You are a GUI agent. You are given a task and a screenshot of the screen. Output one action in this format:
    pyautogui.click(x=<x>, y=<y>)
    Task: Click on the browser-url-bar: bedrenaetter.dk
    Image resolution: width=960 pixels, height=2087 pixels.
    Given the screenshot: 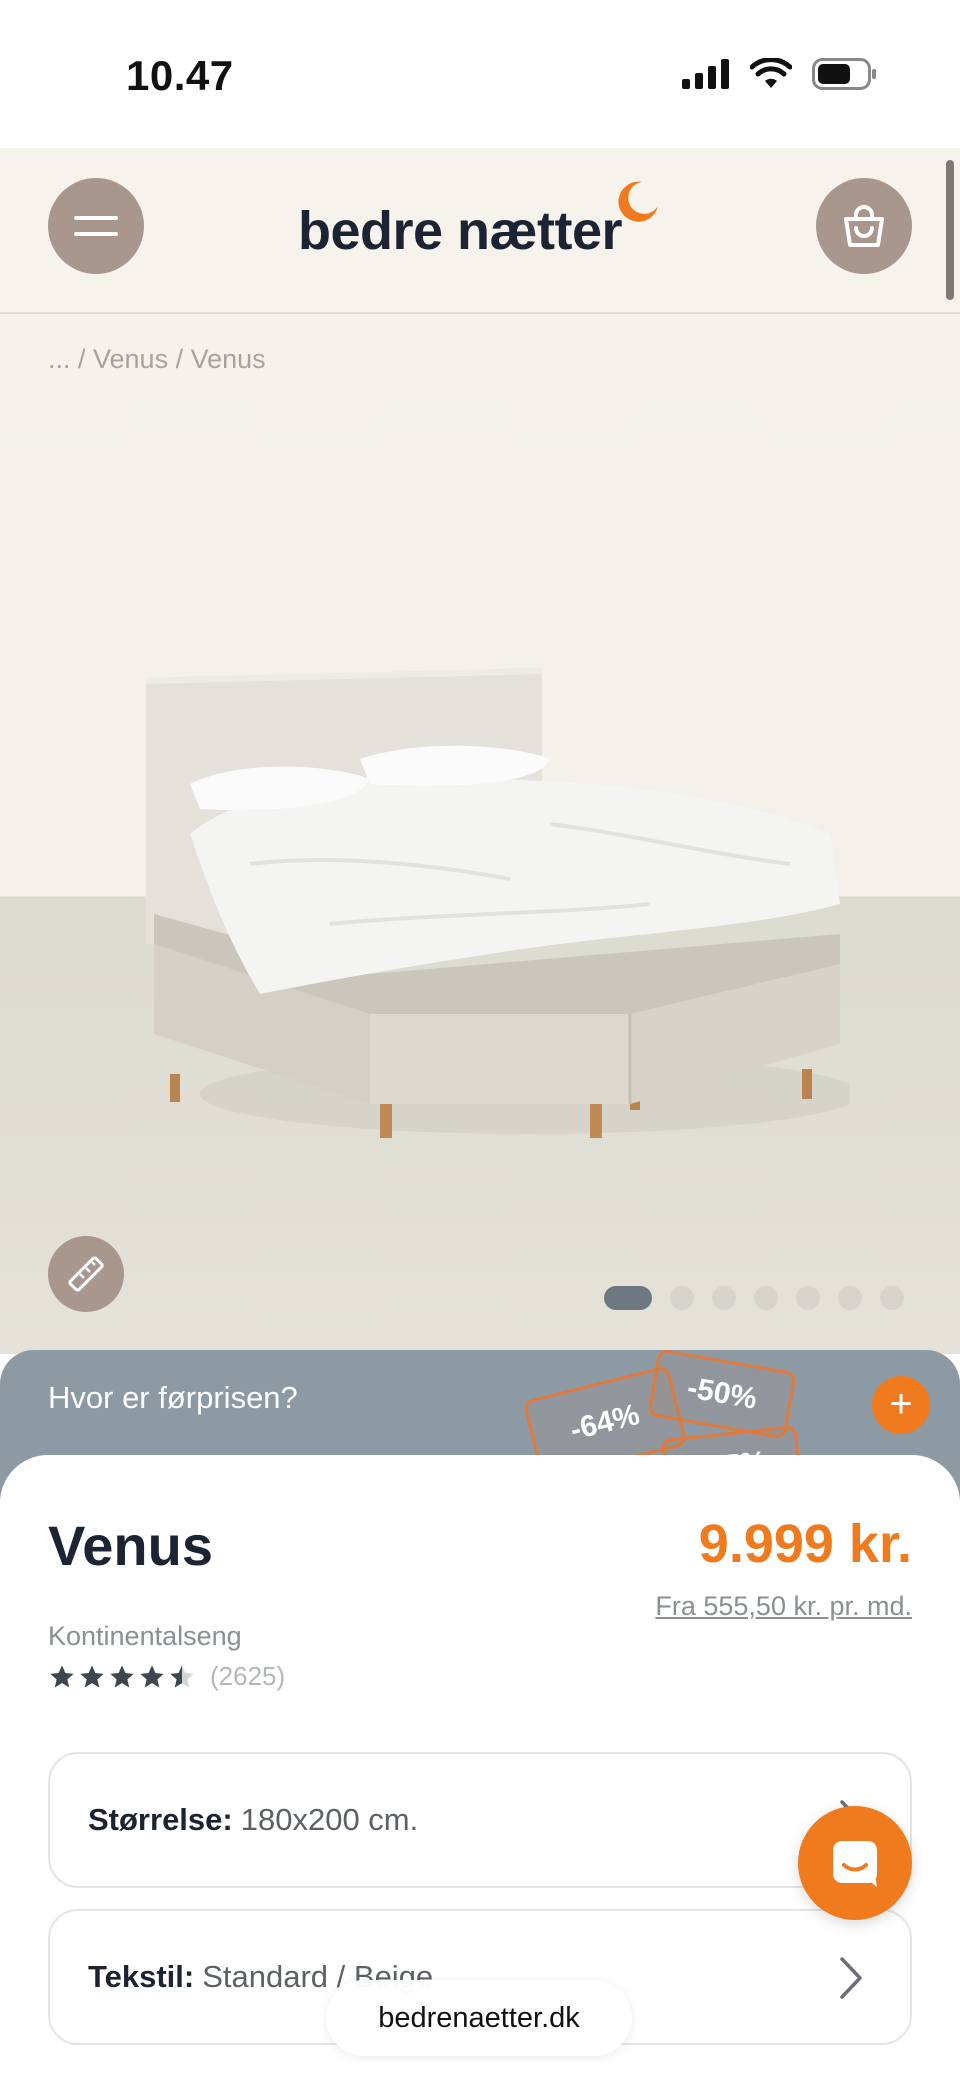 What is the action you would take?
    pyautogui.click(x=479, y=2018)
    